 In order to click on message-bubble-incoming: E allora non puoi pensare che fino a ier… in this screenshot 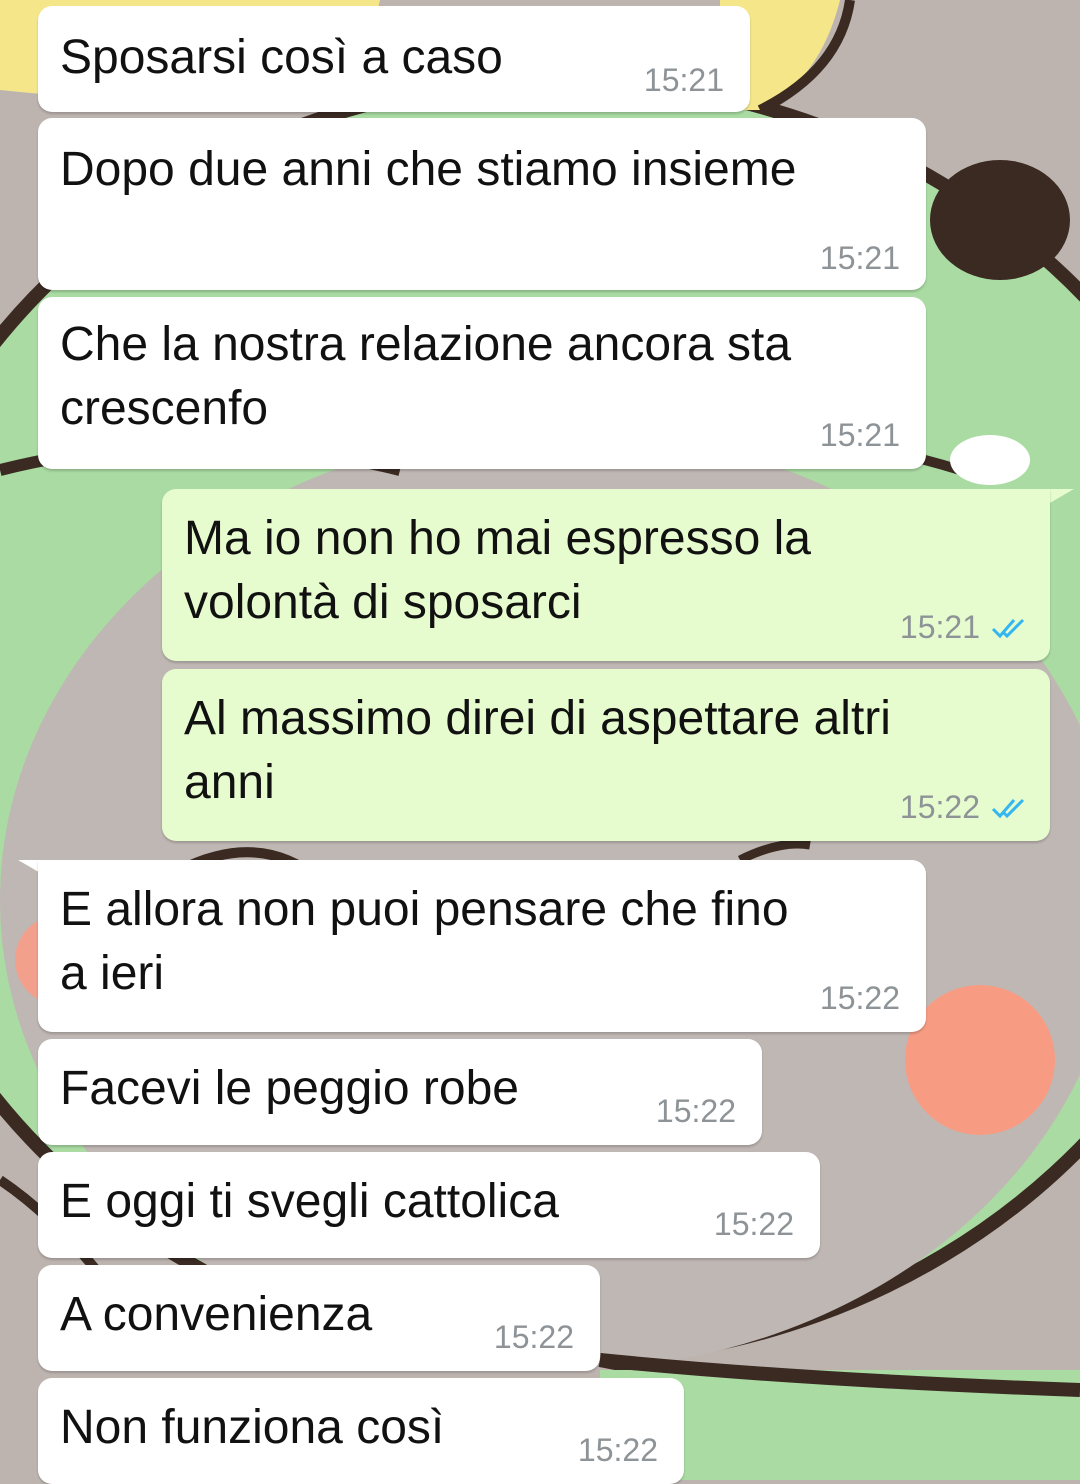, I will do `click(482, 946)`.